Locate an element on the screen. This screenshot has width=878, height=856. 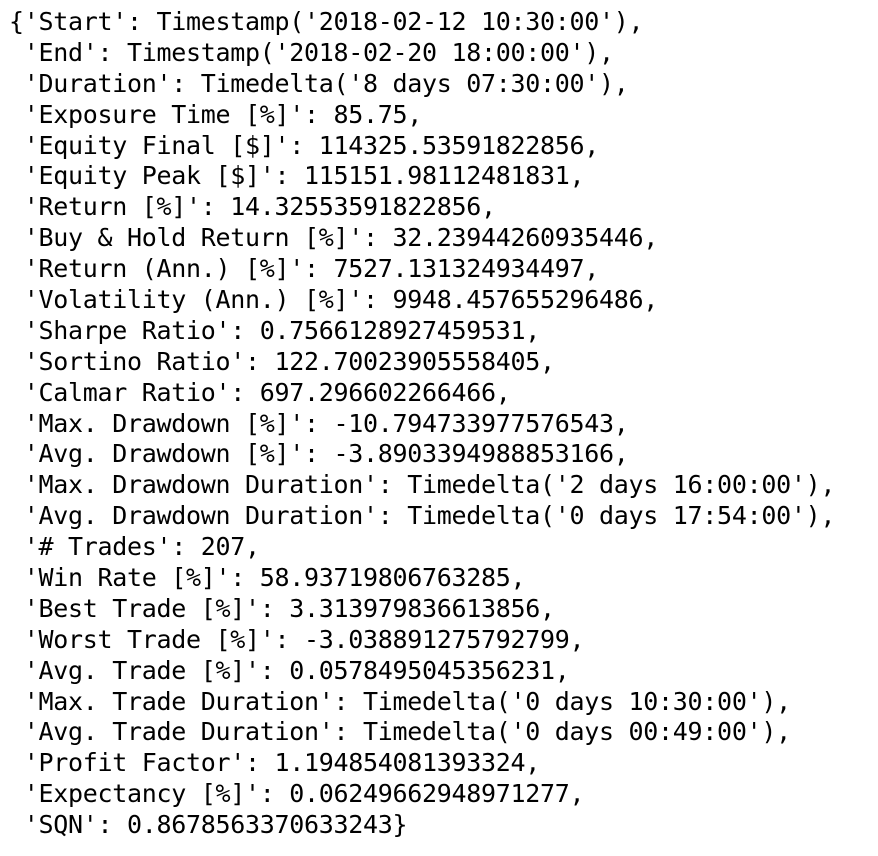
output-line-equity-final: 'Equity Final [$]': 114325.53591822856, is located at coordinates (304, 145).